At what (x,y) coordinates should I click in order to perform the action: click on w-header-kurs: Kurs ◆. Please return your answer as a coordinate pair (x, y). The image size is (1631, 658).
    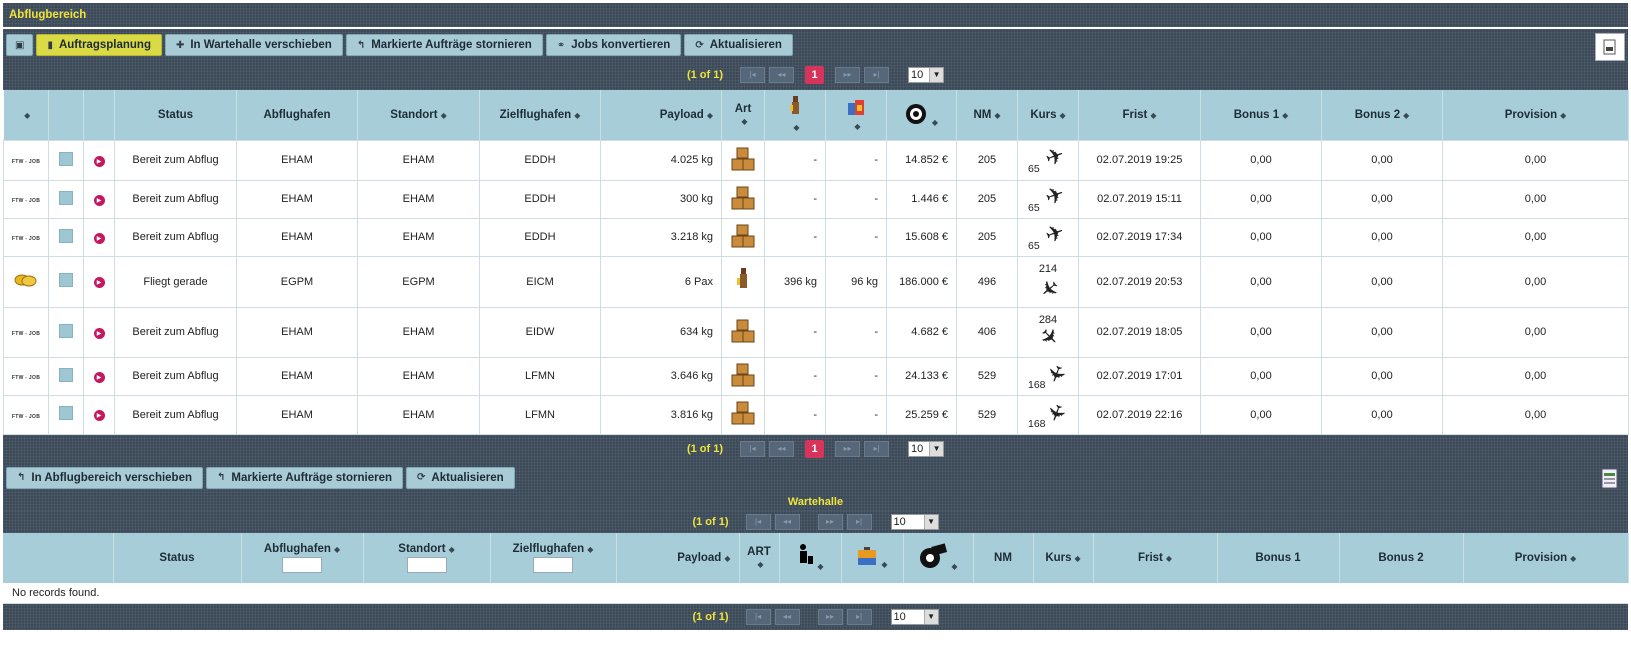
    Looking at the image, I should click on (1063, 557).